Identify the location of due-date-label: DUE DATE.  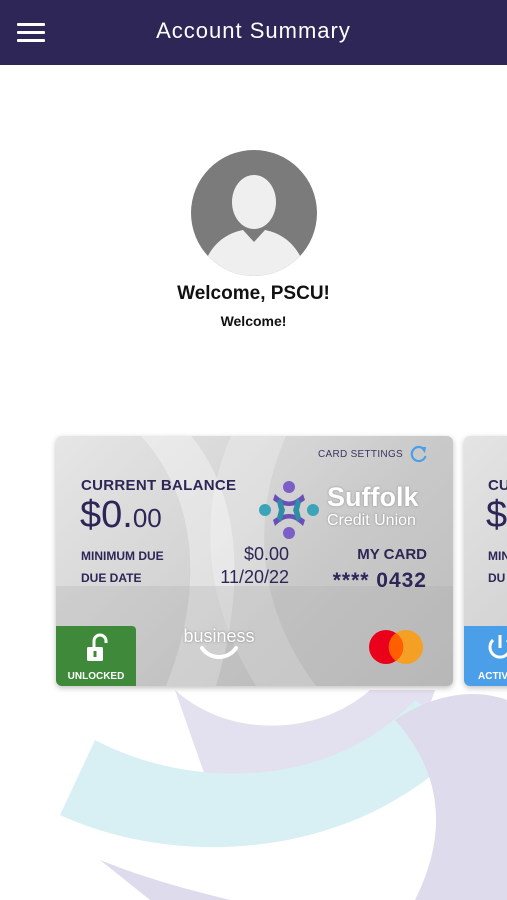
(111, 578).